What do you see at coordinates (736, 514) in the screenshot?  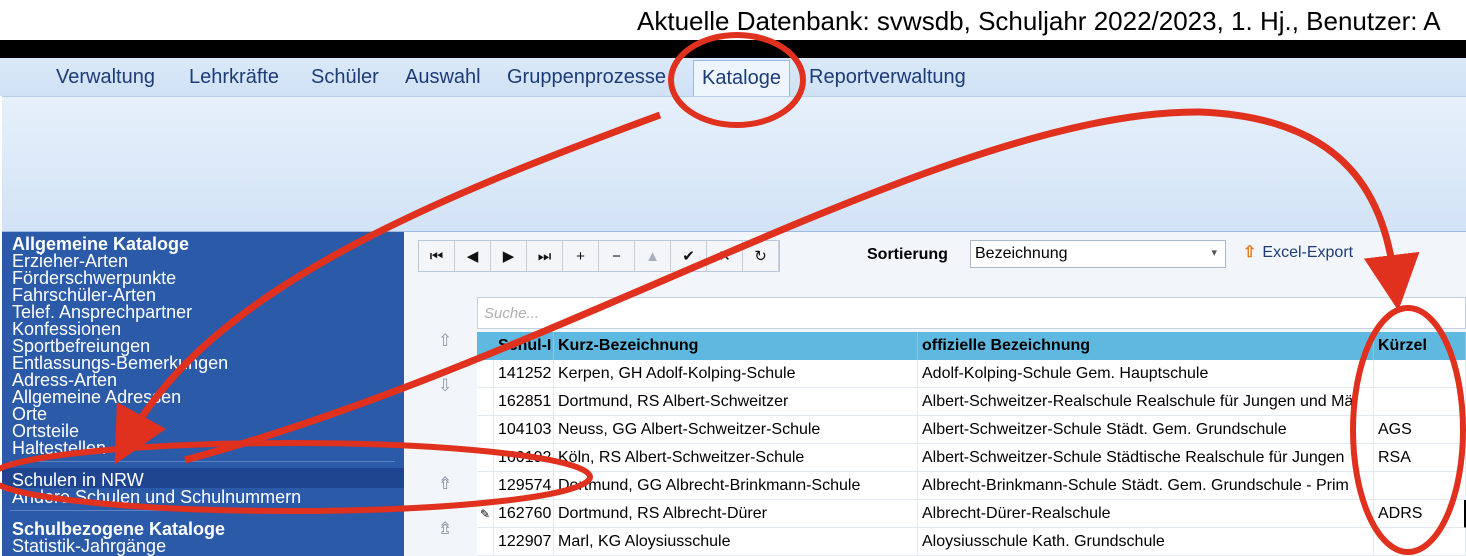 I see `cell-kurz-bezeichnung: Dortmund, RS Albrecht-Dürer` at bounding box center [736, 514].